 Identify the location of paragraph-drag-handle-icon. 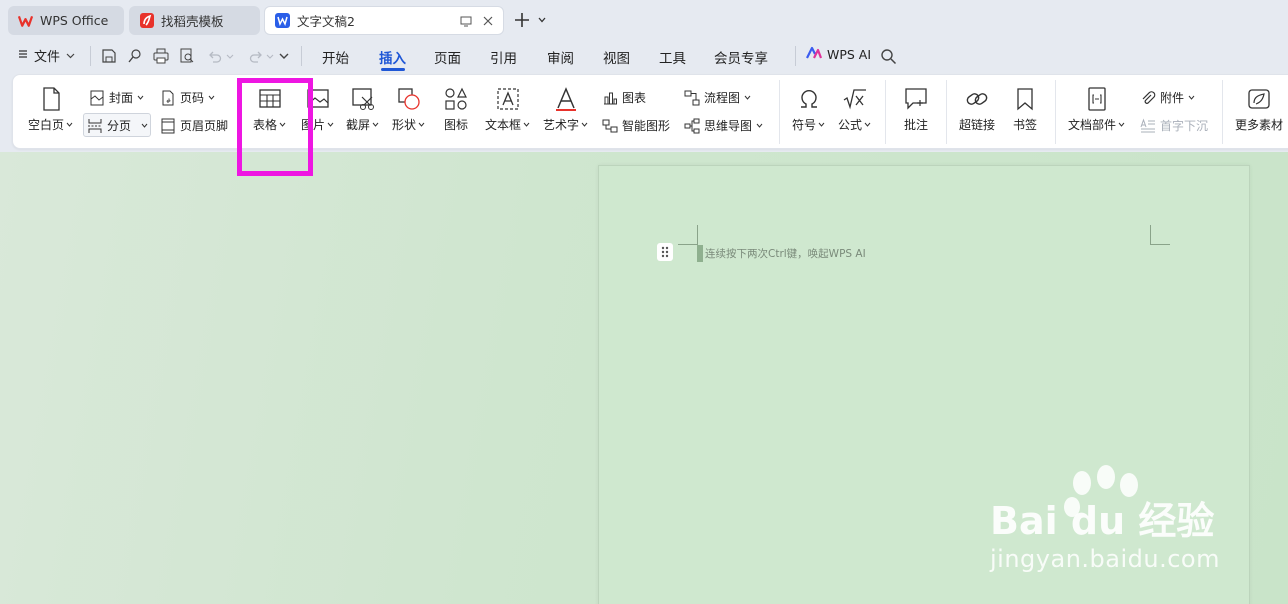
(665, 252).